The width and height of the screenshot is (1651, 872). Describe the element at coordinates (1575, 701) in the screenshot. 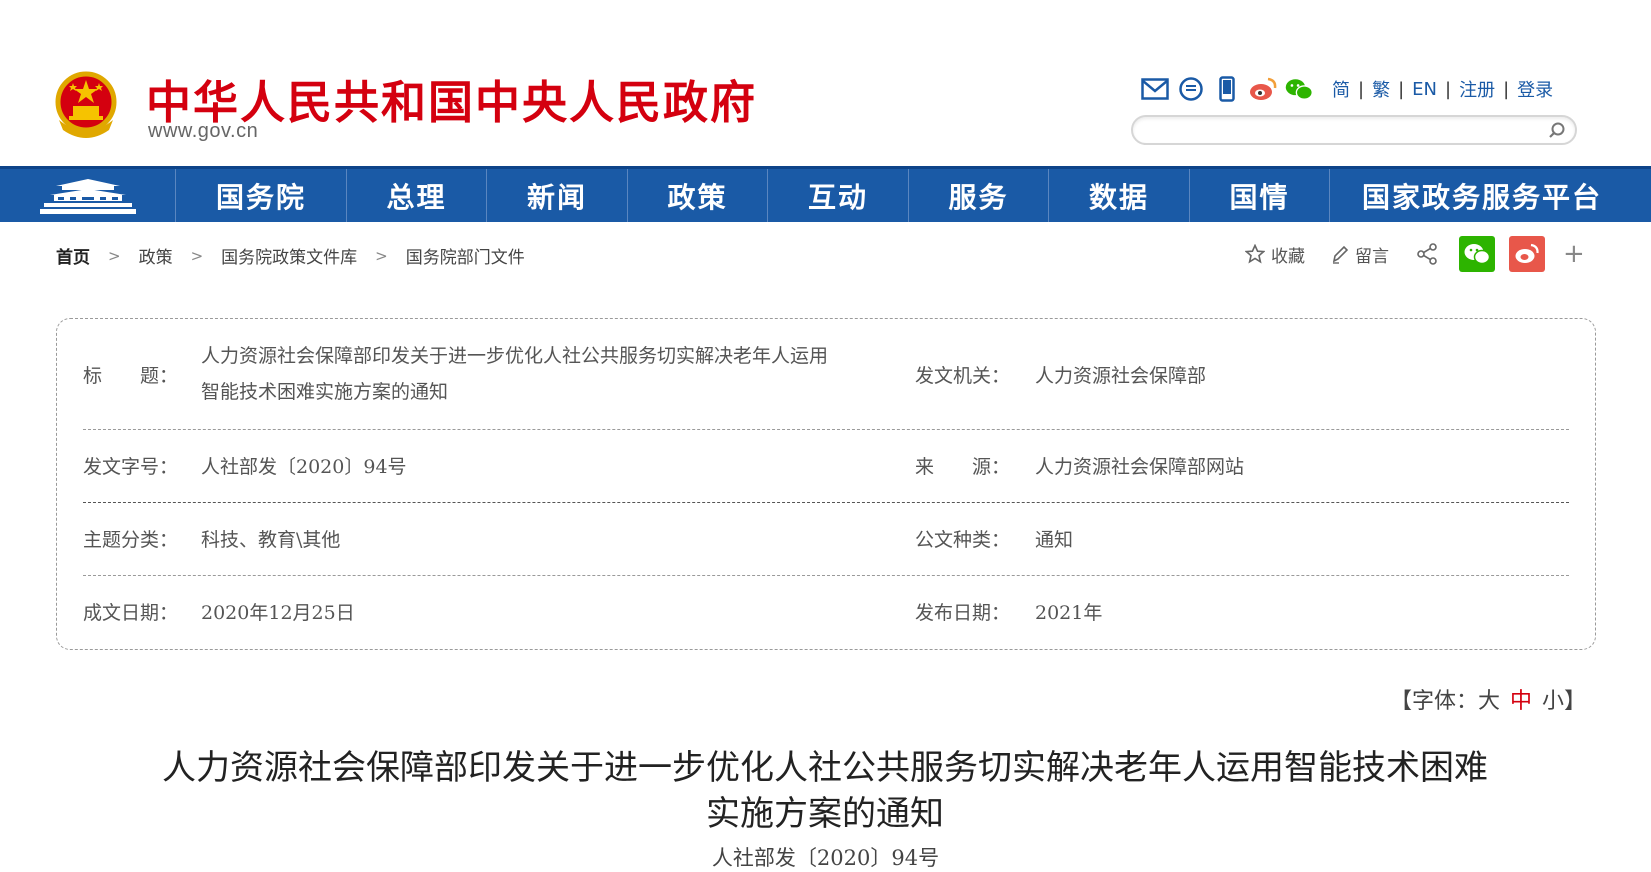

I see `font-size-suffix: 】` at that location.